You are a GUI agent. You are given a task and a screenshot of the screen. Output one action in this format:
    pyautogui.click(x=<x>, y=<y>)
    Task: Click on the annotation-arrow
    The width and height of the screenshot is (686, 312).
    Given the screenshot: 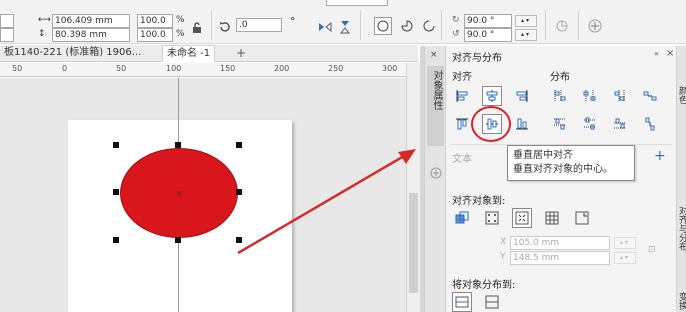 What is the action you would take?
    pyautogui.click(x=326, y=202)
    